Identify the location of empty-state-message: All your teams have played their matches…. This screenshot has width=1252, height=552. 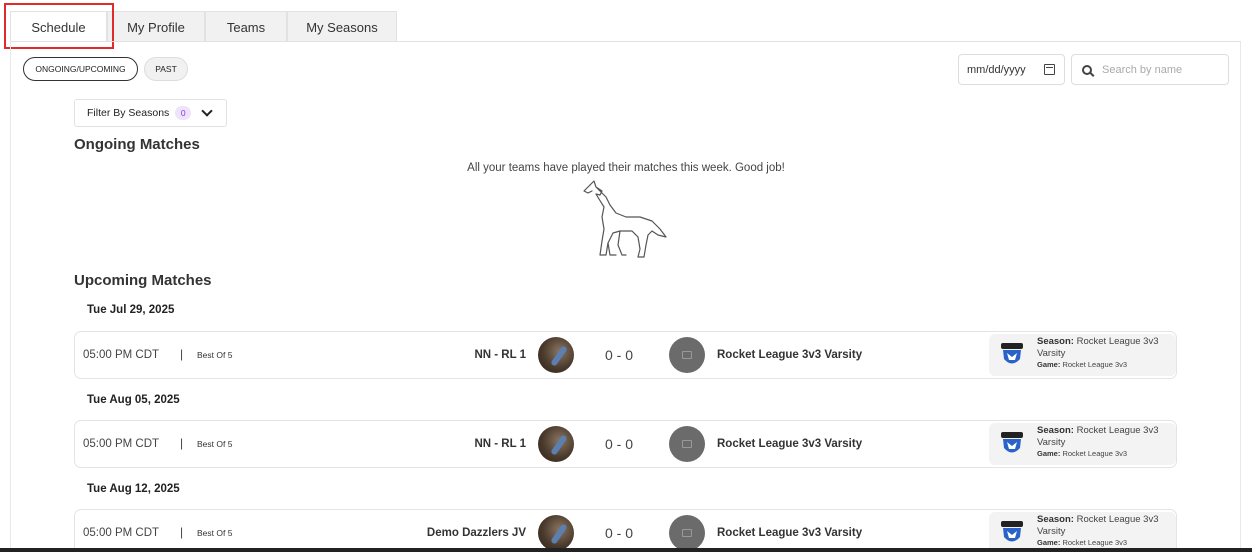
(626, 168).